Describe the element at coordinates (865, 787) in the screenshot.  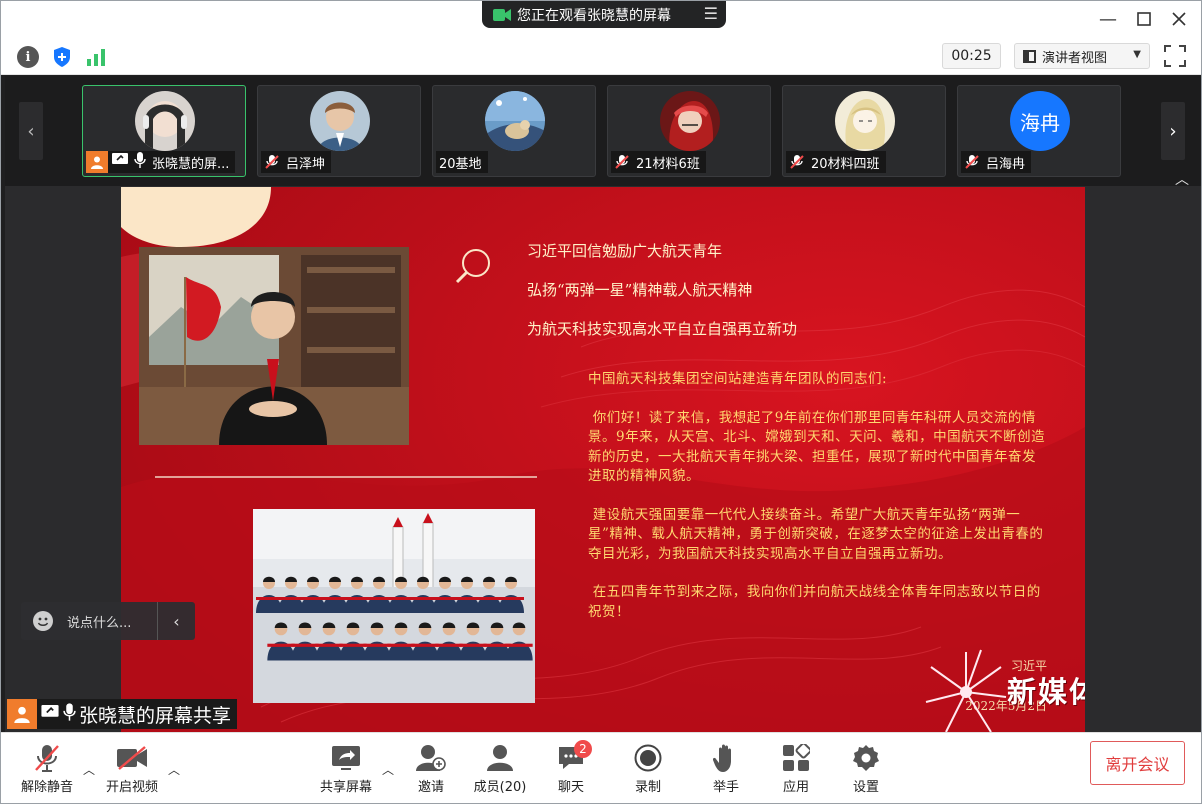
I see `settings-button-label: 设置` at that location.